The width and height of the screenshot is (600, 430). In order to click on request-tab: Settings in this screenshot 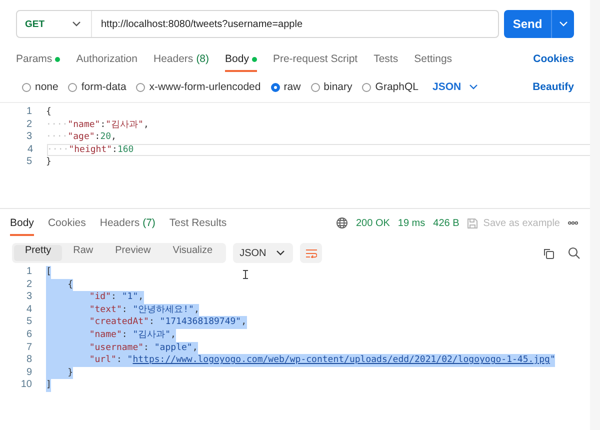, I will do `click(433, 59)`.